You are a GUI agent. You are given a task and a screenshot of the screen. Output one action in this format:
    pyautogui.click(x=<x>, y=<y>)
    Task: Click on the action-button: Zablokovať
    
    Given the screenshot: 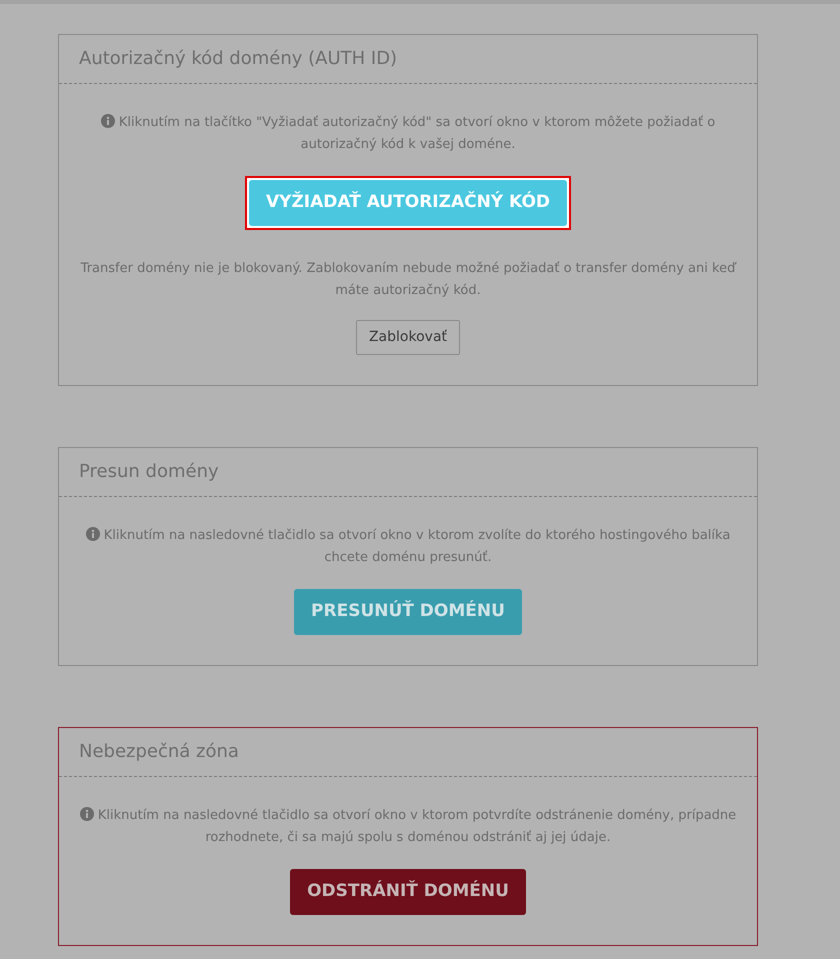 What is the action you would take?
    pyautogui.click(x=408, y=337)
    